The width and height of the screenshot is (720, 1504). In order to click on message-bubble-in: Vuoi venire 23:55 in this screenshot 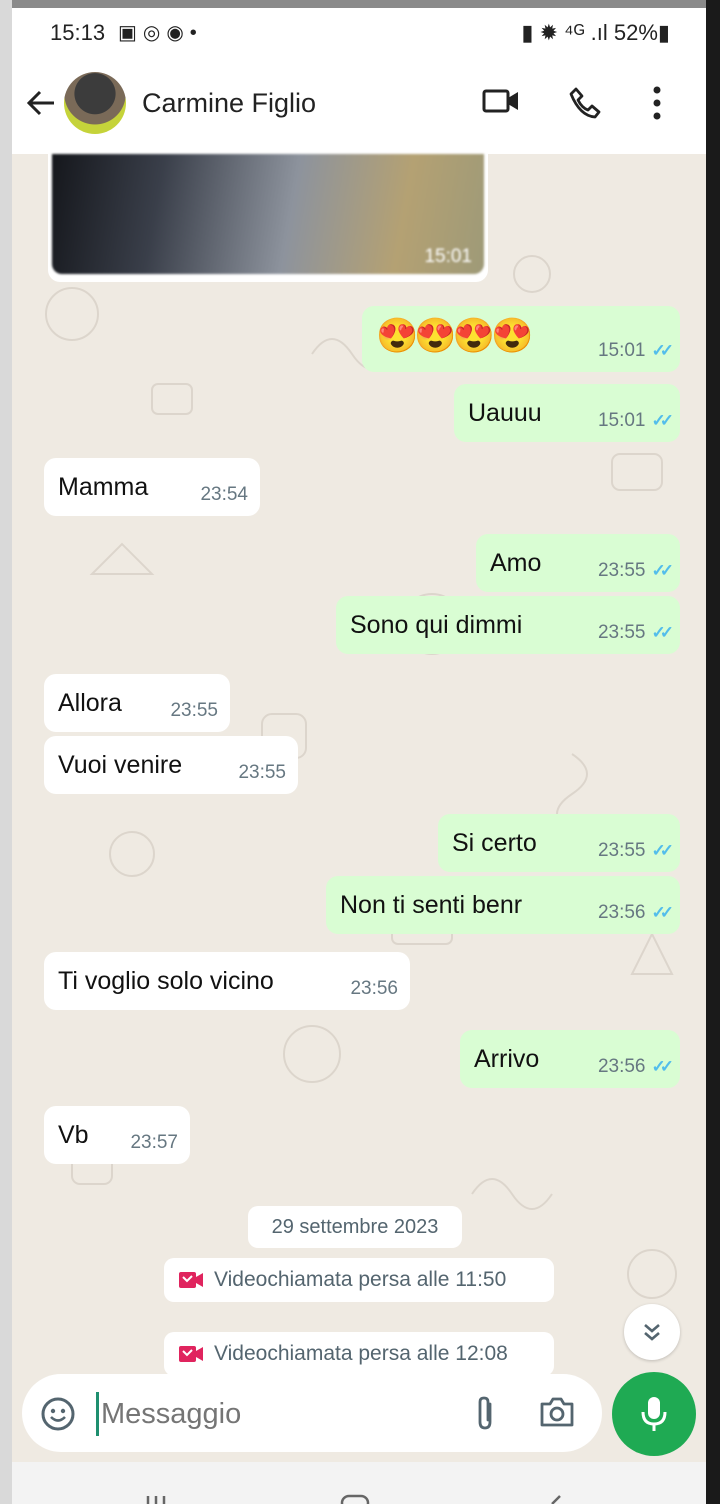, I will do `click(171, 765)`.